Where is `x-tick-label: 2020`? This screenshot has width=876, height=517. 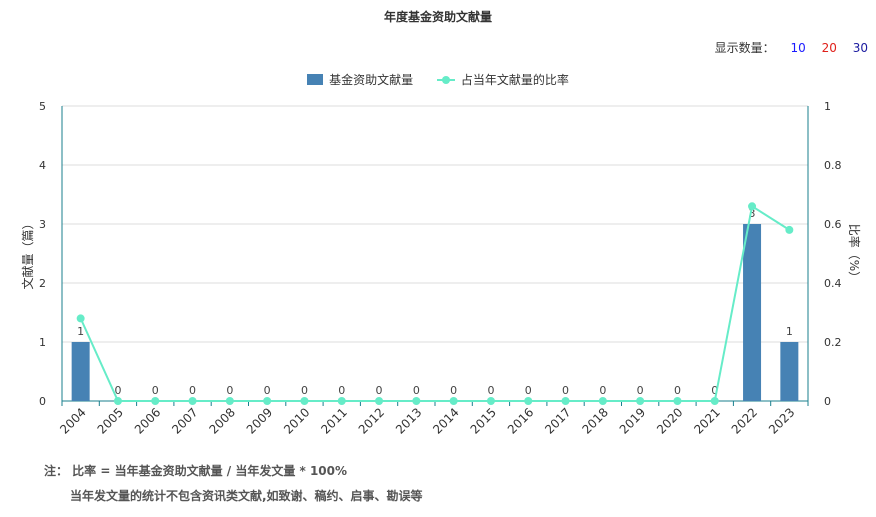 x-tick-label: 2020 is located at coordinates (669, 420).